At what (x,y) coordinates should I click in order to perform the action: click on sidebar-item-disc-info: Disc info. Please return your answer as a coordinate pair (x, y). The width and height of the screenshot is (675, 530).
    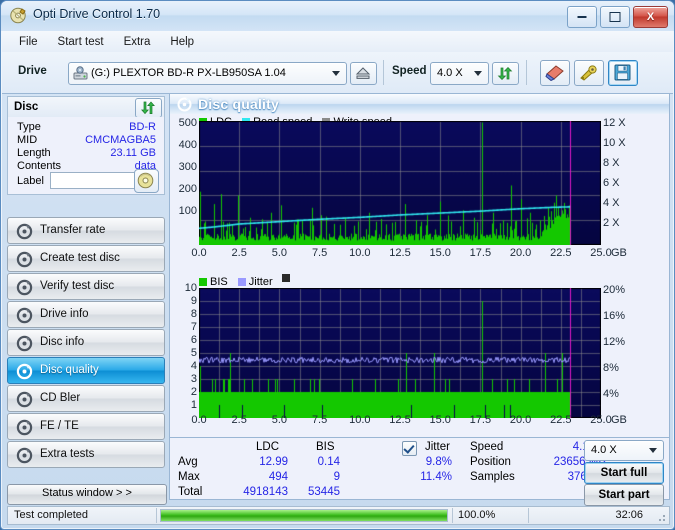
    Looking at the image, I should click on (86, 342).